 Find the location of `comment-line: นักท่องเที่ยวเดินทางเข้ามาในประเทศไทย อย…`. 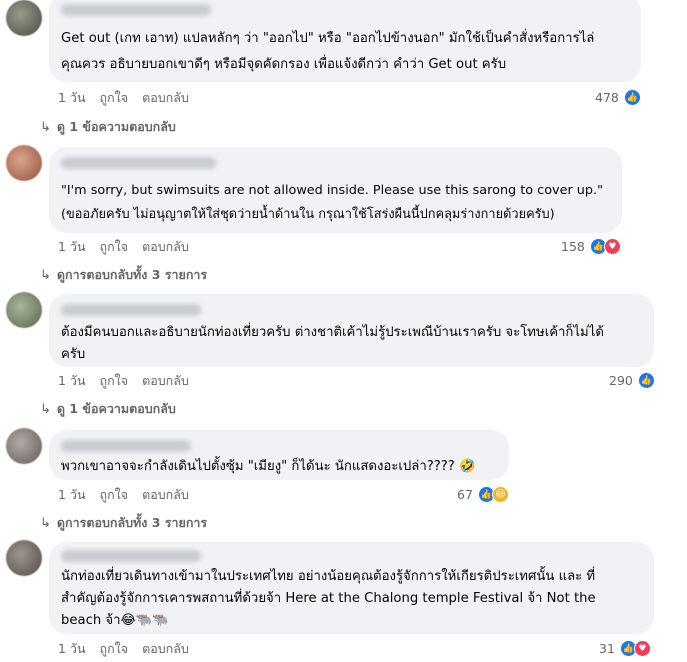

comment-line: นักท่องเที่ยวเดินทางเข้ามาในประเทศไทย อย… is located at coordinates (328, 576).